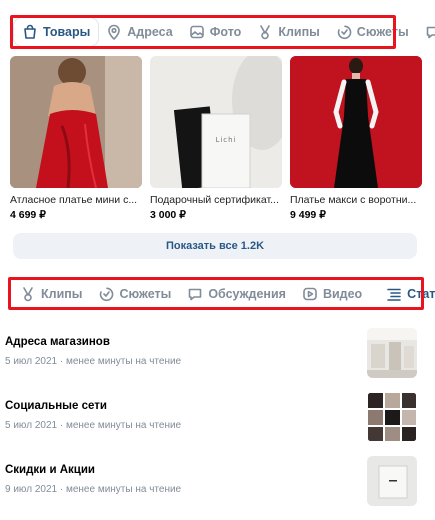 The height and width of the screenshot is (520, 435). I want to click on product-price: 3 000 ₽, so click(168, 215).